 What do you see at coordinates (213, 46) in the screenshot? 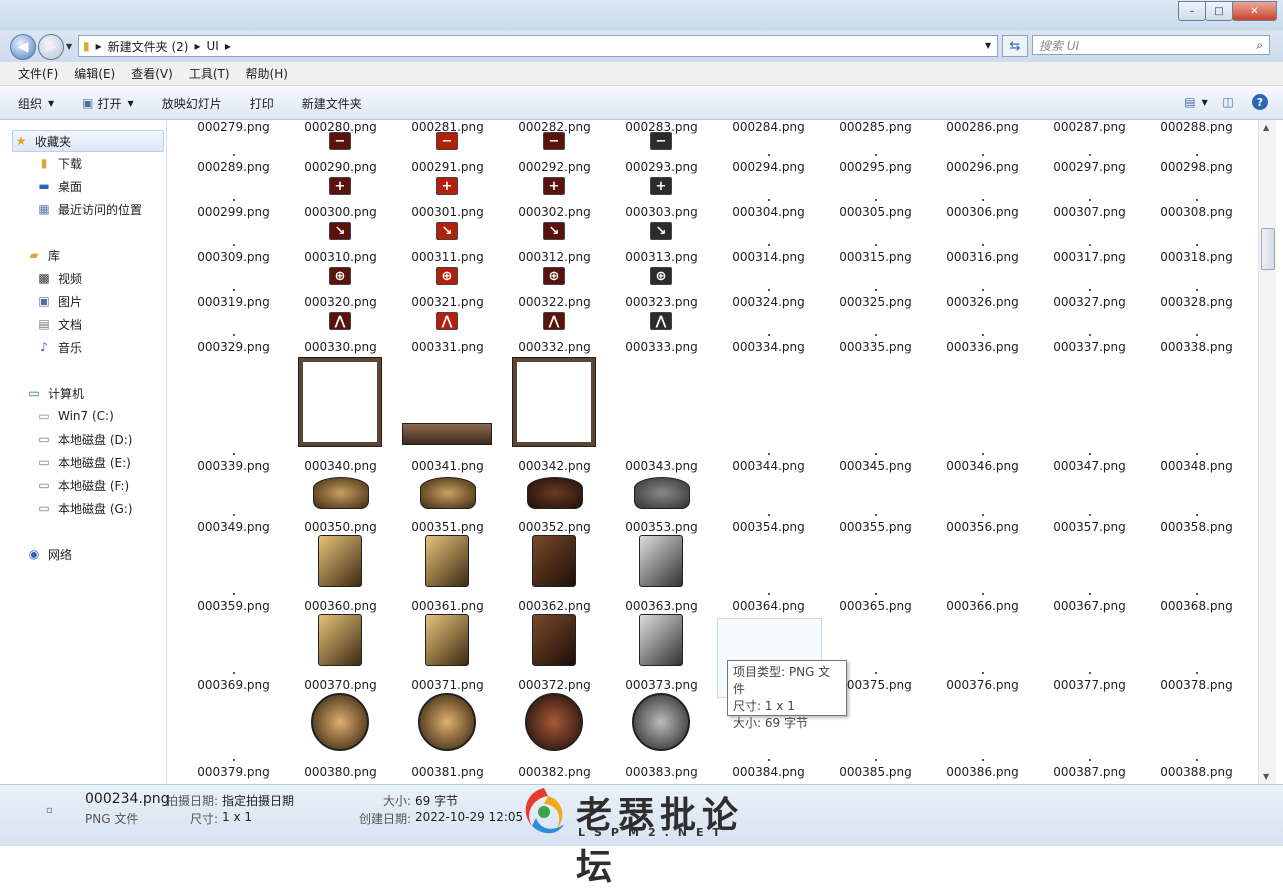
I see `breadcrumb-current: UI` at bounding box center [213, 46].